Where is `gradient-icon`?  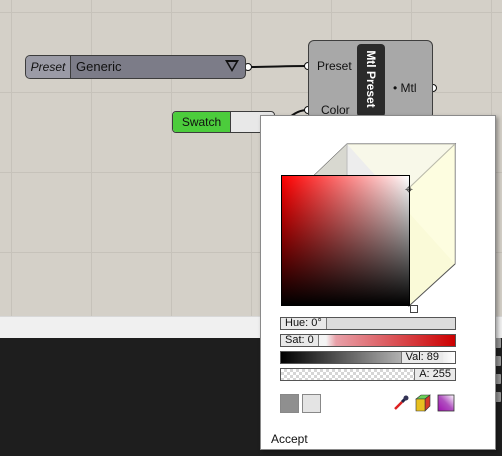 gradient-icon is located at coordinates (446, 403).